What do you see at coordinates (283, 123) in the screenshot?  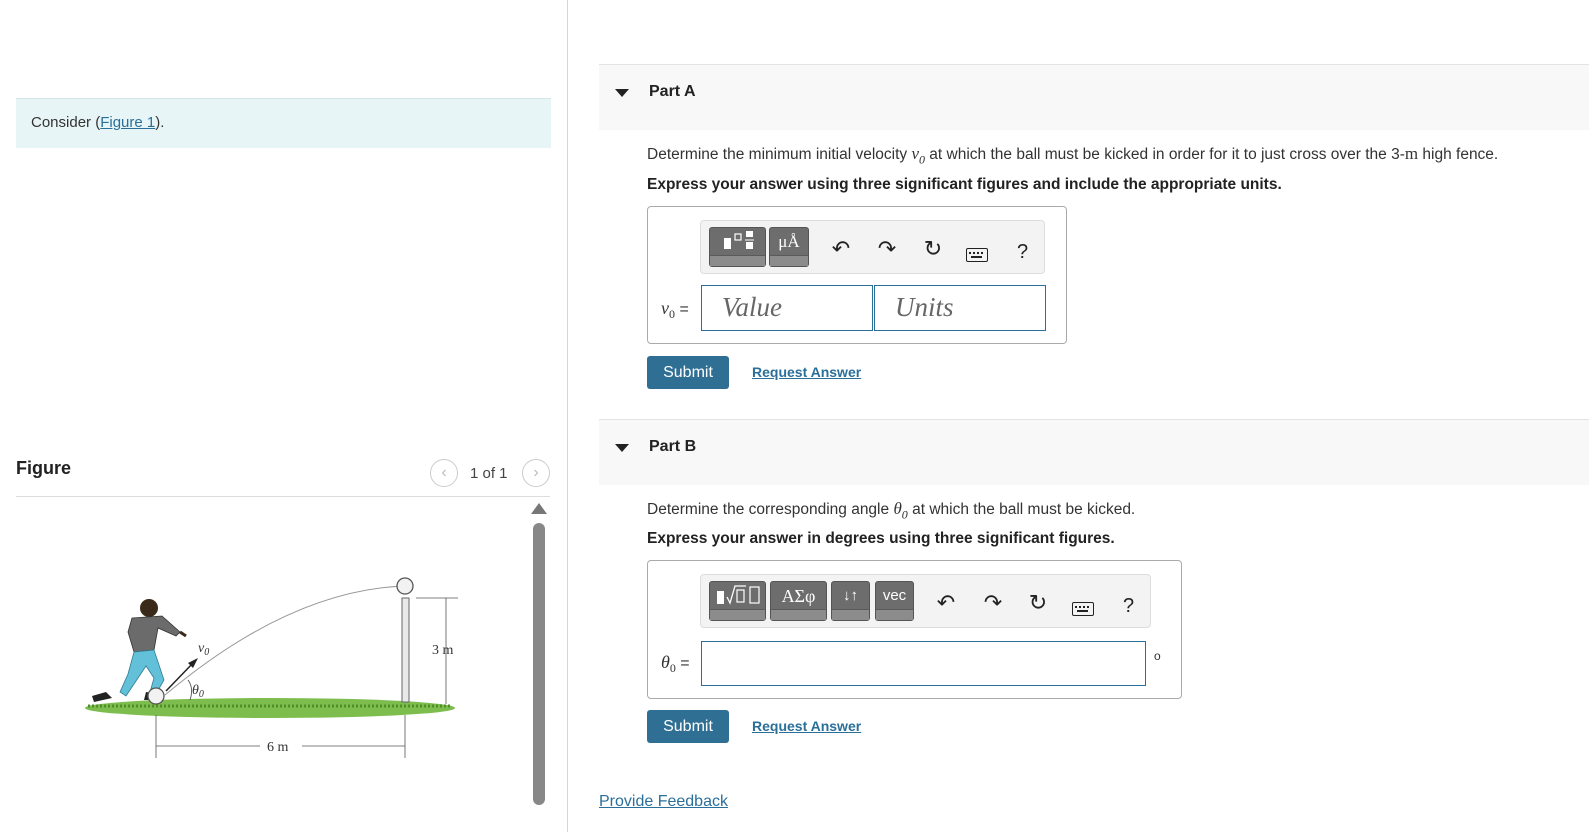 I see `consider-banner: Consider (Figure 1).` at bounding box center [283, 123].